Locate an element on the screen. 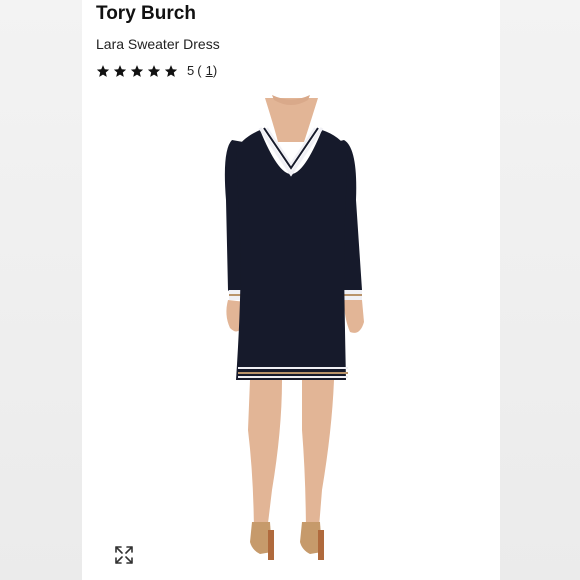 The width and height of the screenshot is (580, 580). right-backdrop is located at coordinates (540, 290).